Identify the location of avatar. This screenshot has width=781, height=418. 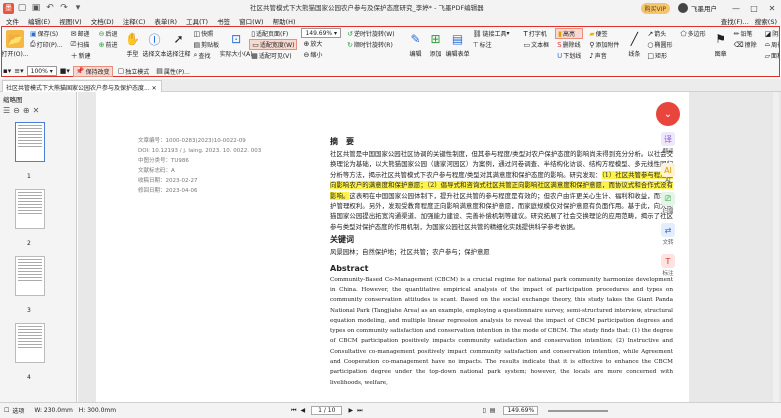
(683, 8).